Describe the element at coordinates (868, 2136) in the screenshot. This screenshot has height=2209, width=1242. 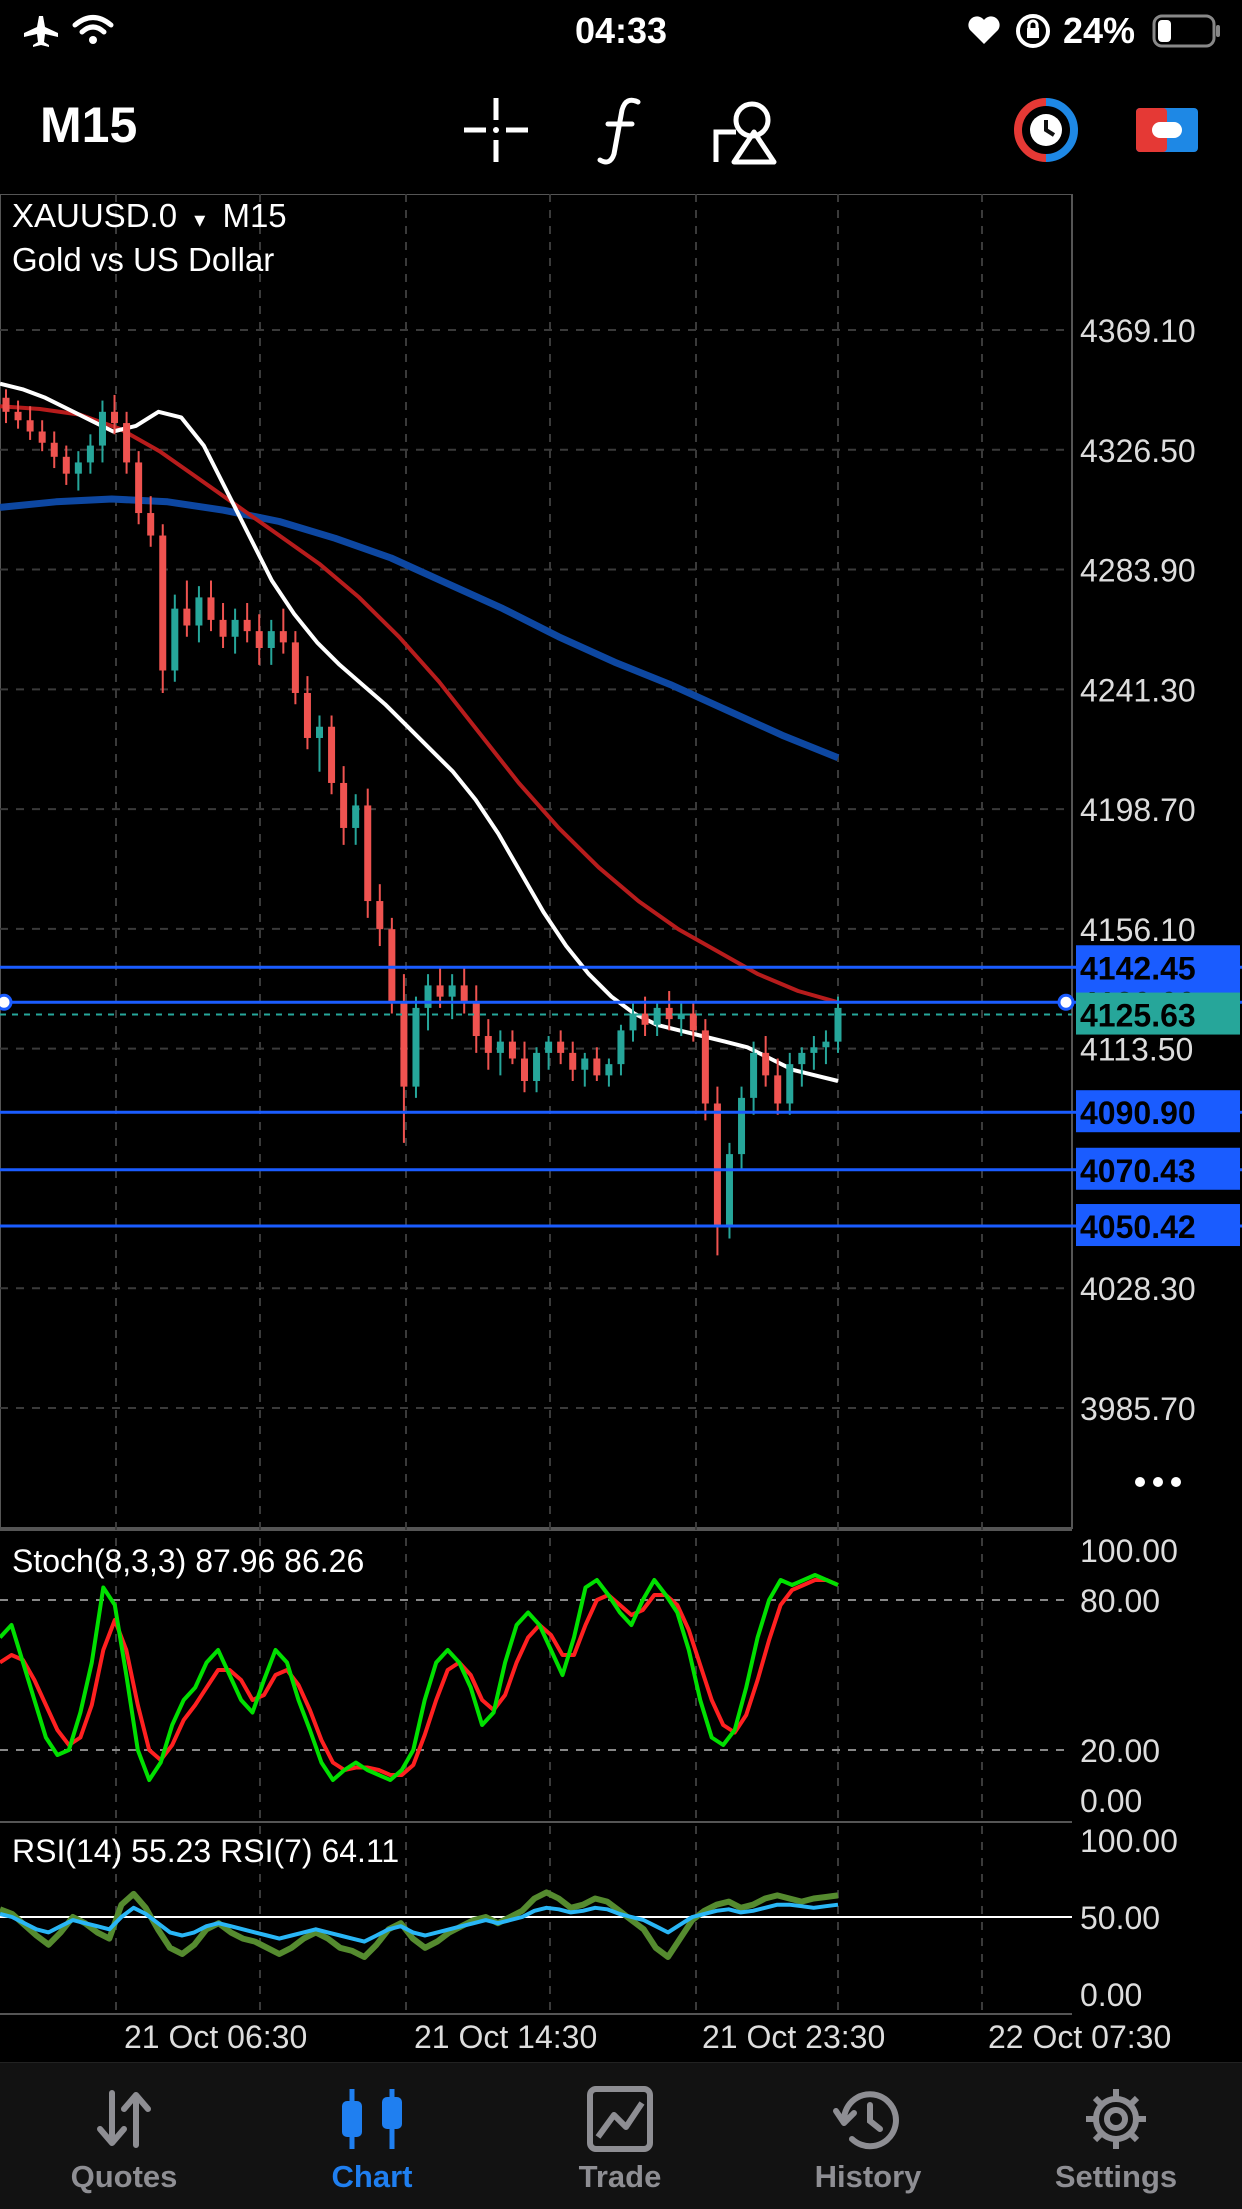
I see `tab-history: History` at that location.